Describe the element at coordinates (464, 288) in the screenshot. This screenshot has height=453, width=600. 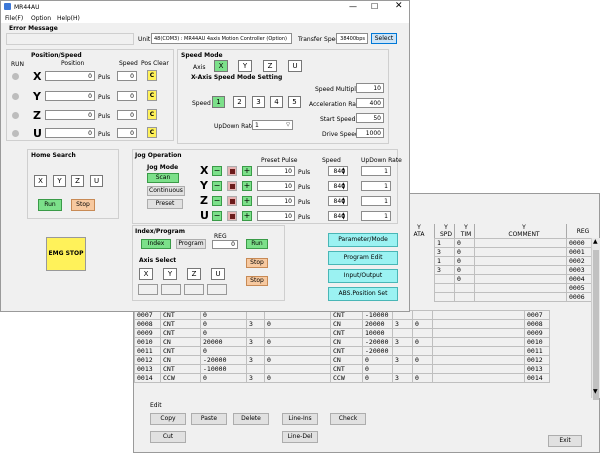
I see `tim-cell` at that location.